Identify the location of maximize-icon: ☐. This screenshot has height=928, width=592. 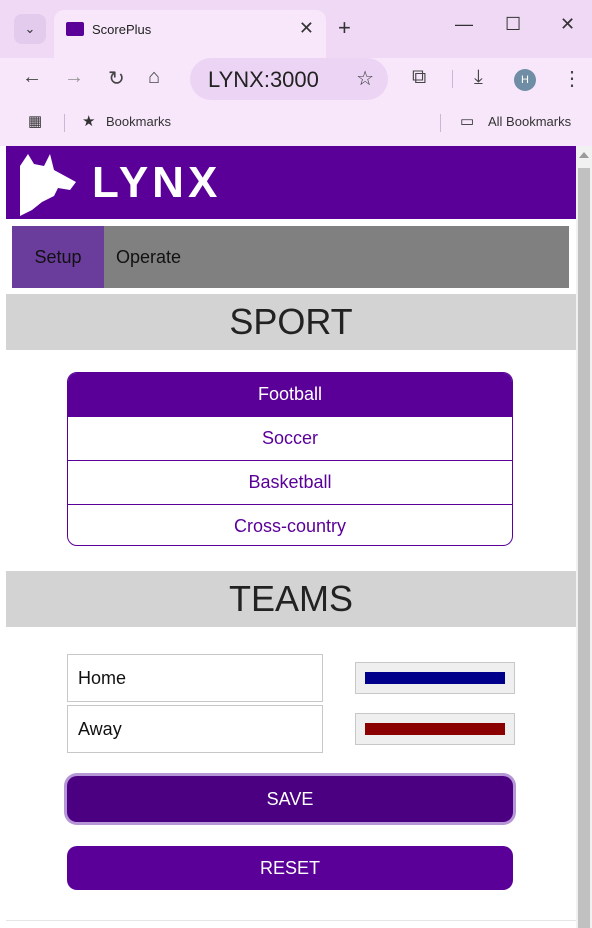
(513, 24).